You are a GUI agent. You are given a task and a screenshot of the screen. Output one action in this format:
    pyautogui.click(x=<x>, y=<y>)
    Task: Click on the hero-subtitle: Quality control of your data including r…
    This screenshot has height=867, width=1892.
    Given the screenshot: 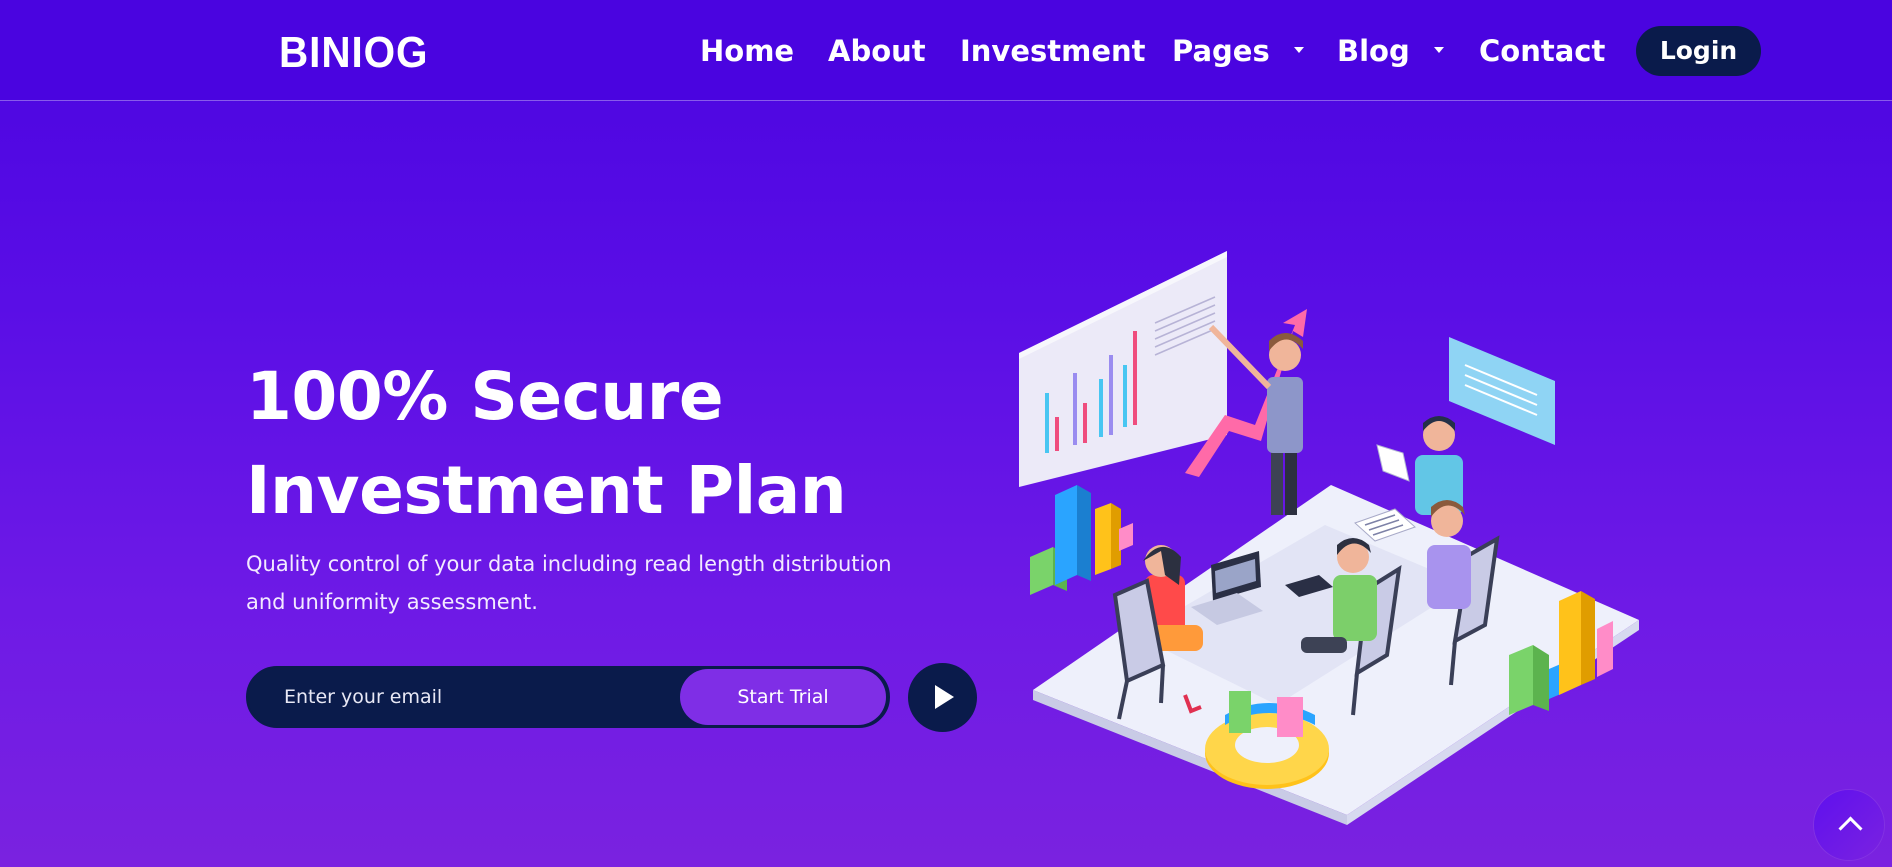 What is the action you would take?
    pyautogui.click(x=569, y=583)
    